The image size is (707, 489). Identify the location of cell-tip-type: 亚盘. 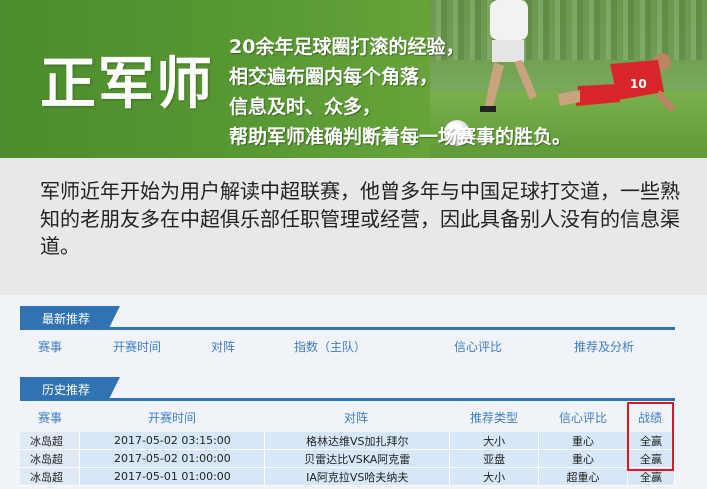
(494, 458).